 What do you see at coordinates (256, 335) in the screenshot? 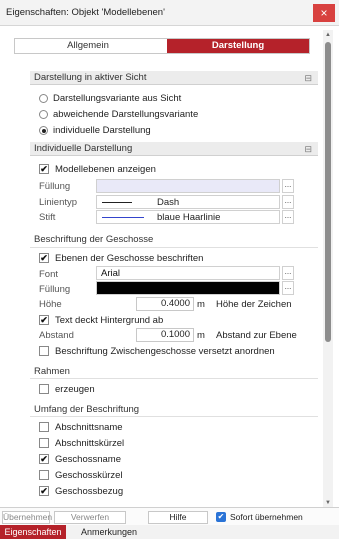
I see `abstand-description: Abstand zur Ebene` at bounding box center [256, 335].